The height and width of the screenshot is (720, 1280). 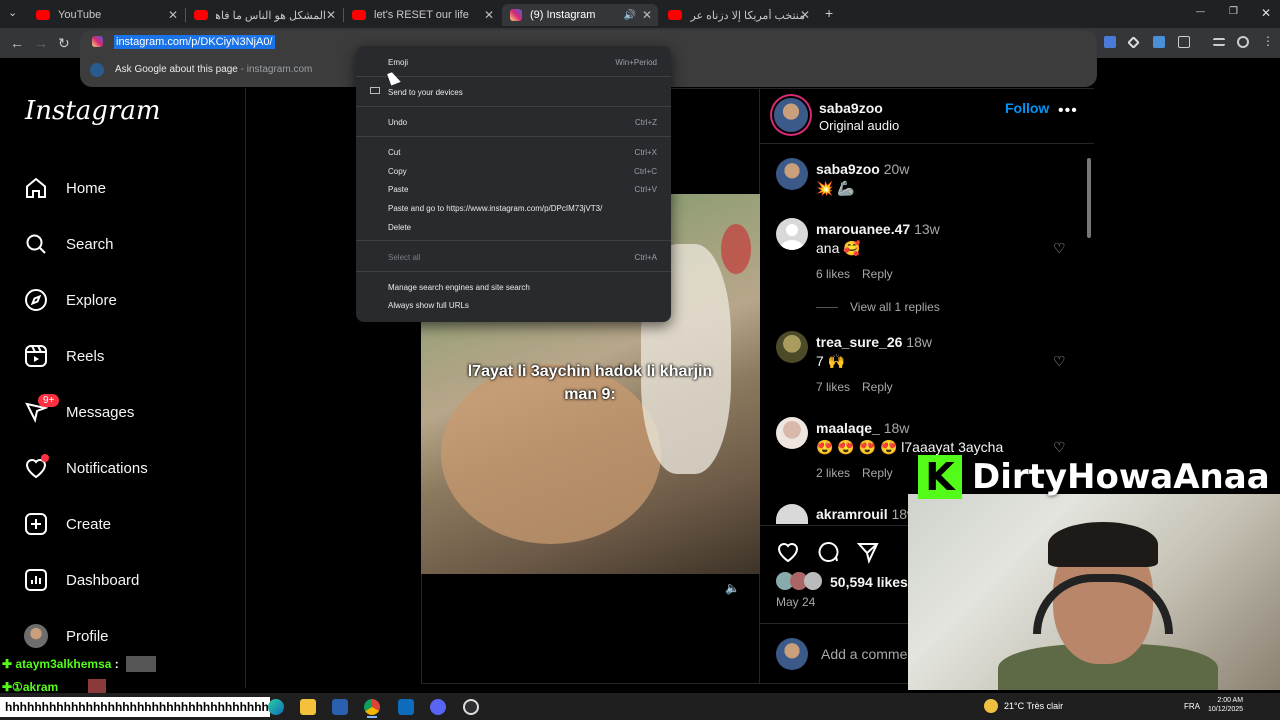 What do you see at coordinates (791, 115) in the screenshot?
I see `author-avatar` at bounding box center [791, 115].